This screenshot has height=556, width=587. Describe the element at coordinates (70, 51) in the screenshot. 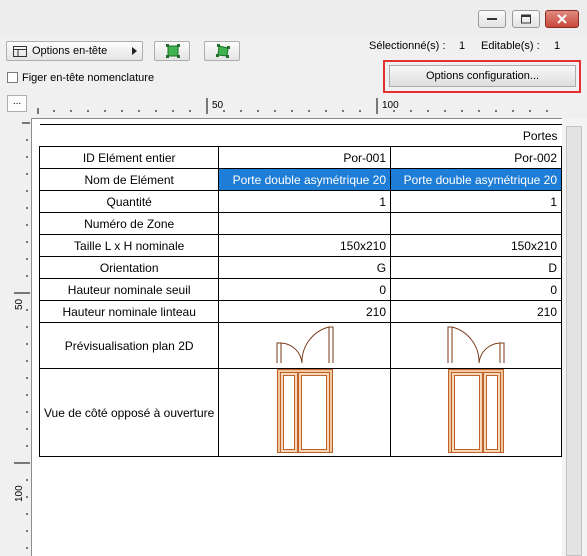

I see `options-header-label: Options en-tête` at that location.